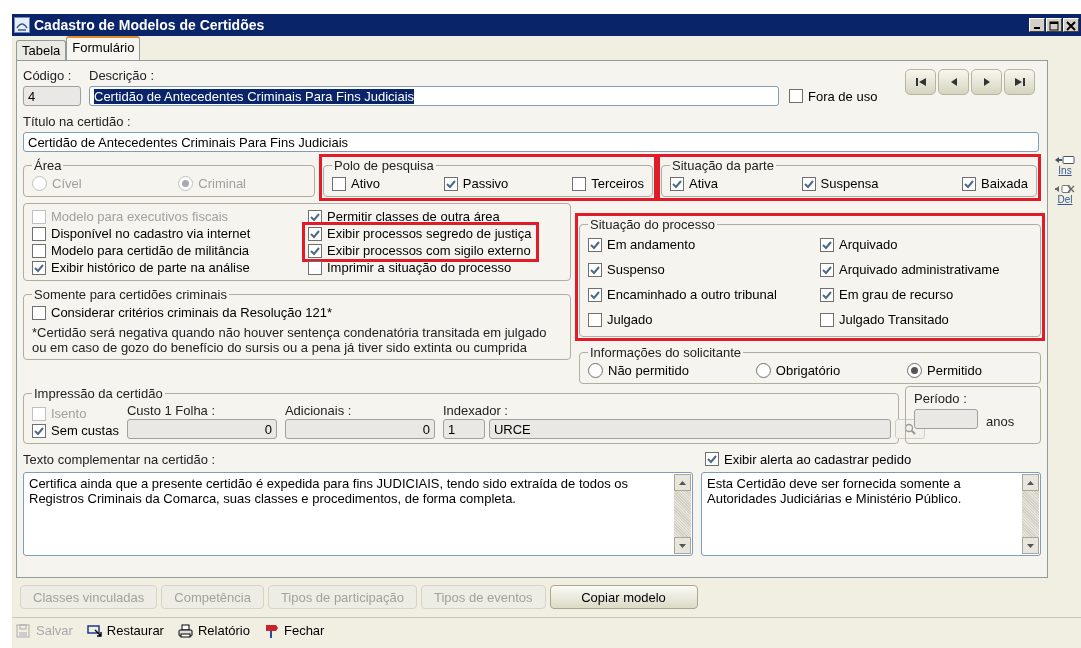 Image resolution: width=1081 pixels, height=648 pixels. Describe the element at coordinates (808, 459) in the screenshot. I see `checkbox-option: Exibir alerta ao cadastrar pedido` at that location.